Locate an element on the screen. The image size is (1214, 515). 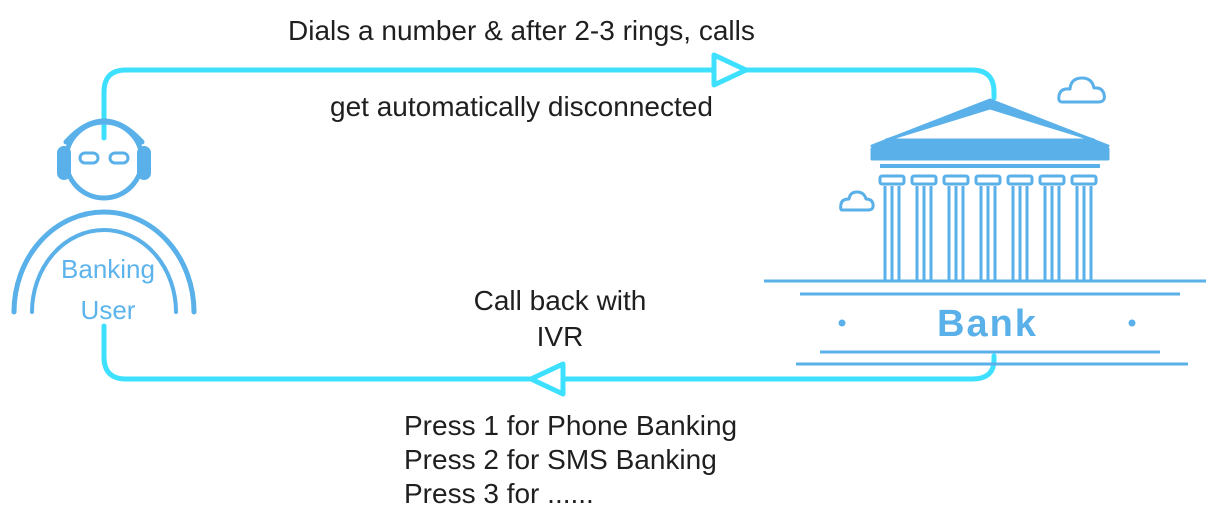
ivr-menu-item: Press 1 for Phone Banking is located at coordinates (571, 425).